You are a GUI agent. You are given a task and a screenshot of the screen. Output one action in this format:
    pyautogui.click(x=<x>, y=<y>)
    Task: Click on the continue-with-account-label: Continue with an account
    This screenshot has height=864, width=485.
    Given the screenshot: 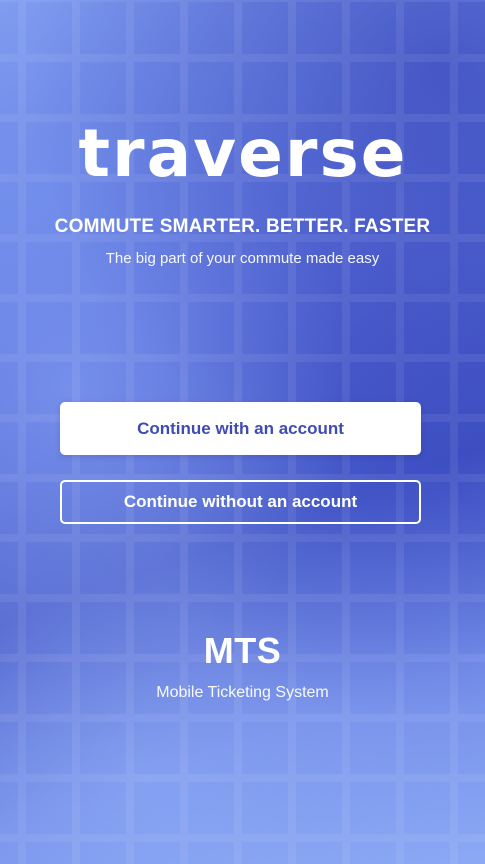 What is the action you would take?
    pyautogui.click(x=240, y=428)
    